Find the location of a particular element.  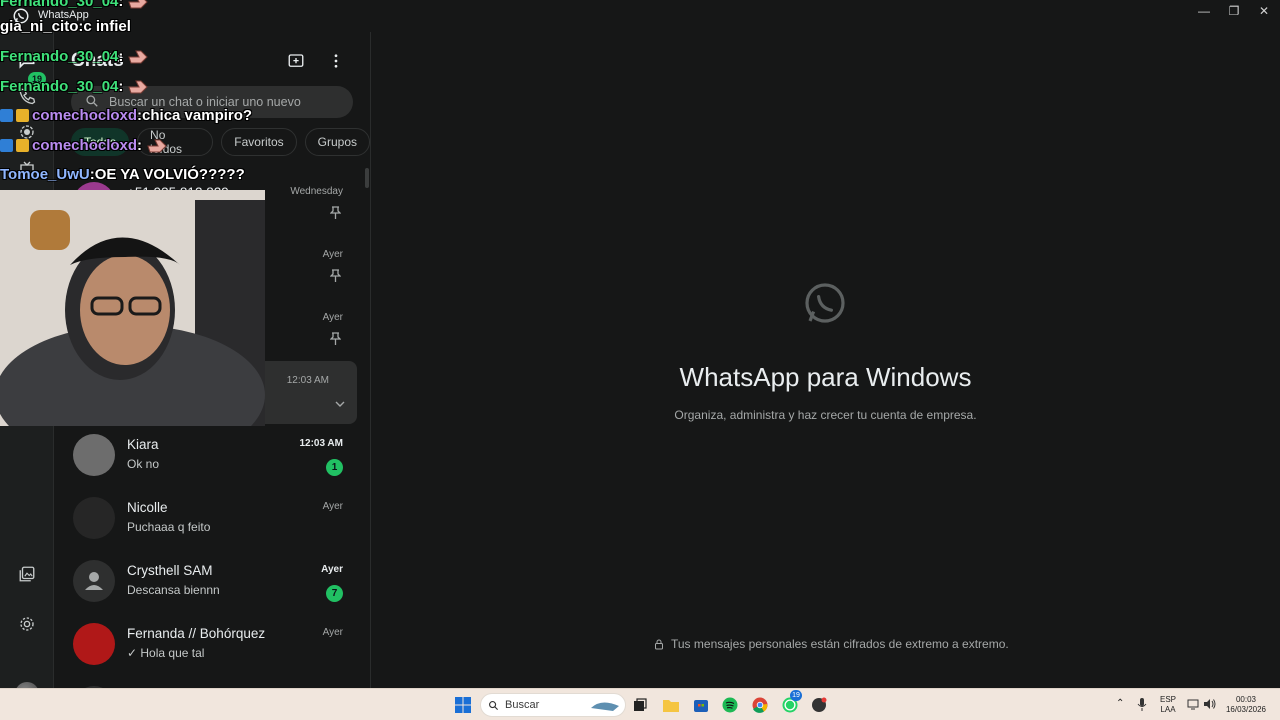

store-icon is located at coordinates (701, 705).